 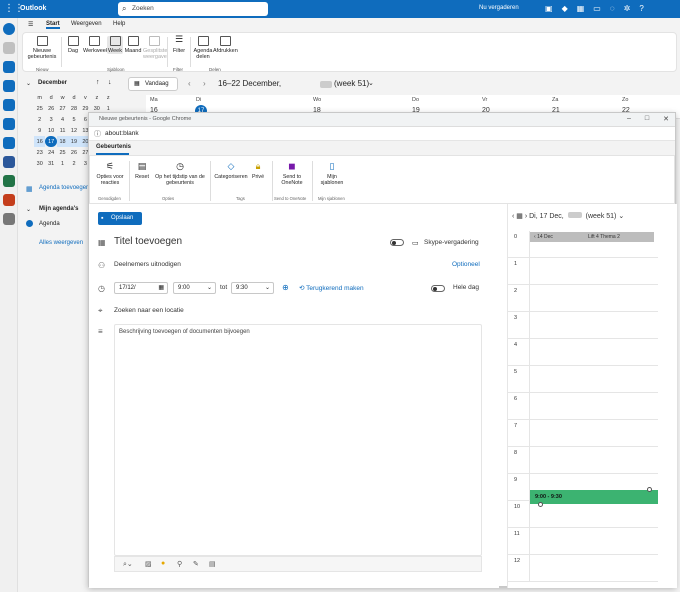 What do you see at coordinates (9, 143) in the screenshot?
I see `todo-icon` at bounding box center [9, 143].